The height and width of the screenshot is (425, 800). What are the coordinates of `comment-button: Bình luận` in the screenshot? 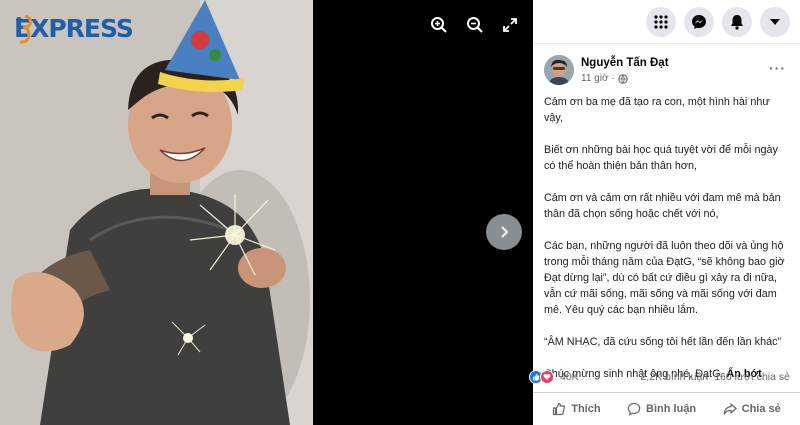 It's located at (661, 409).